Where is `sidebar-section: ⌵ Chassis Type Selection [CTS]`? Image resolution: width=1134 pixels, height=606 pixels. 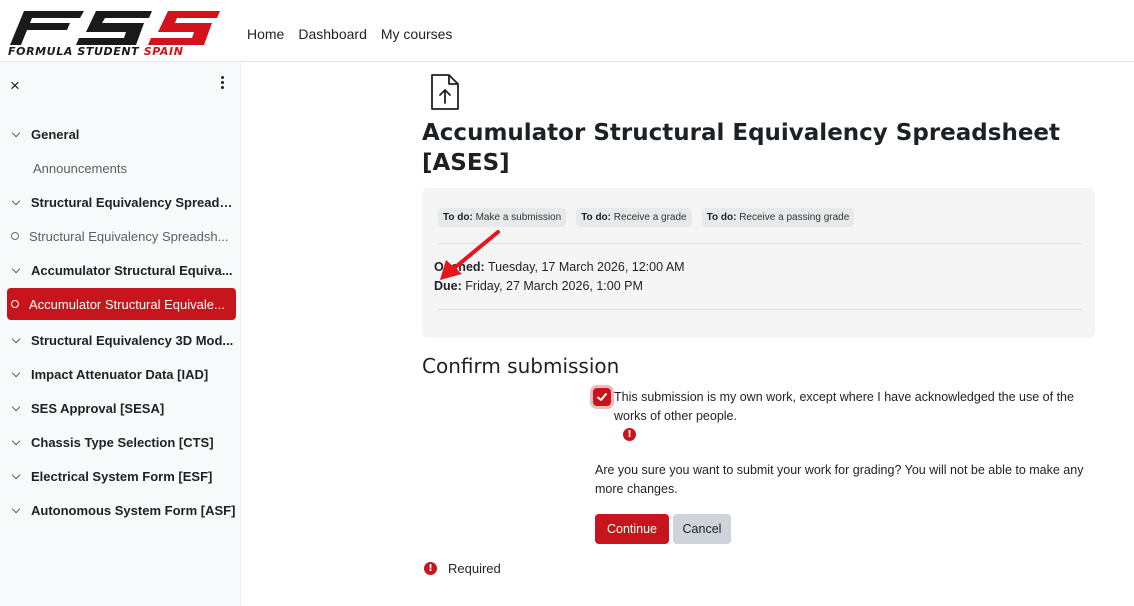 sidebar-section: ⌵ Chassis Type Selection [CTS] is located at coordinates (121, 442).